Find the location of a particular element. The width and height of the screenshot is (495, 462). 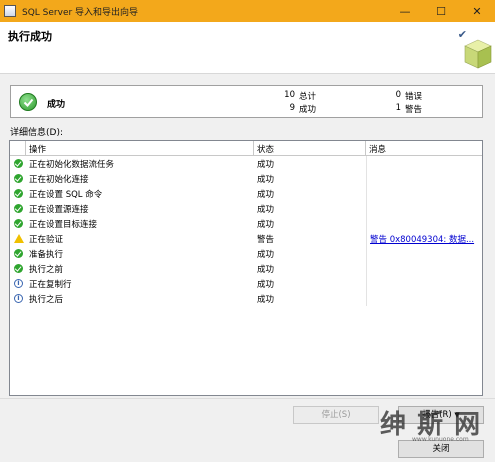

operation-cell: 正在初始化数据流任务 is located at coordinates (72, 165).